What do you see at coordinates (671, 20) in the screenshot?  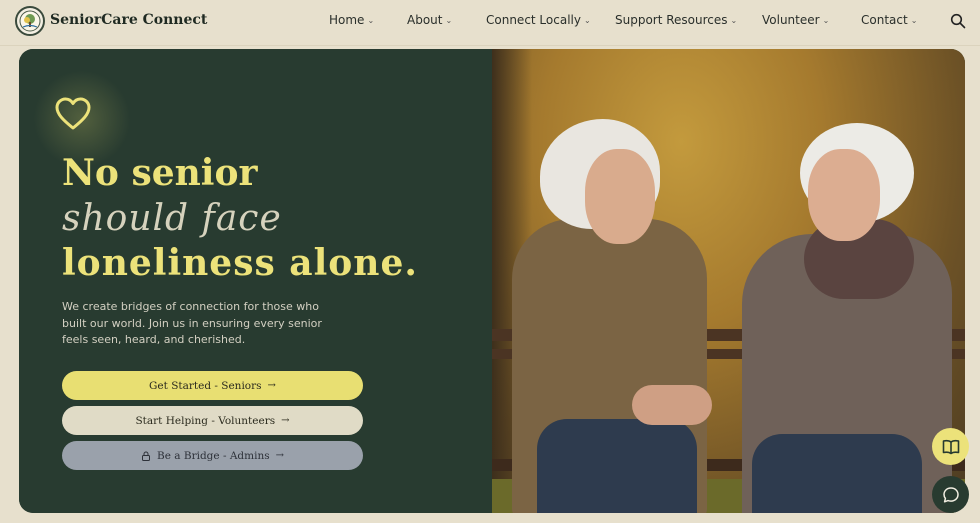 I see `nav-item-label: Support Resources` at bounding box center [671, 20].